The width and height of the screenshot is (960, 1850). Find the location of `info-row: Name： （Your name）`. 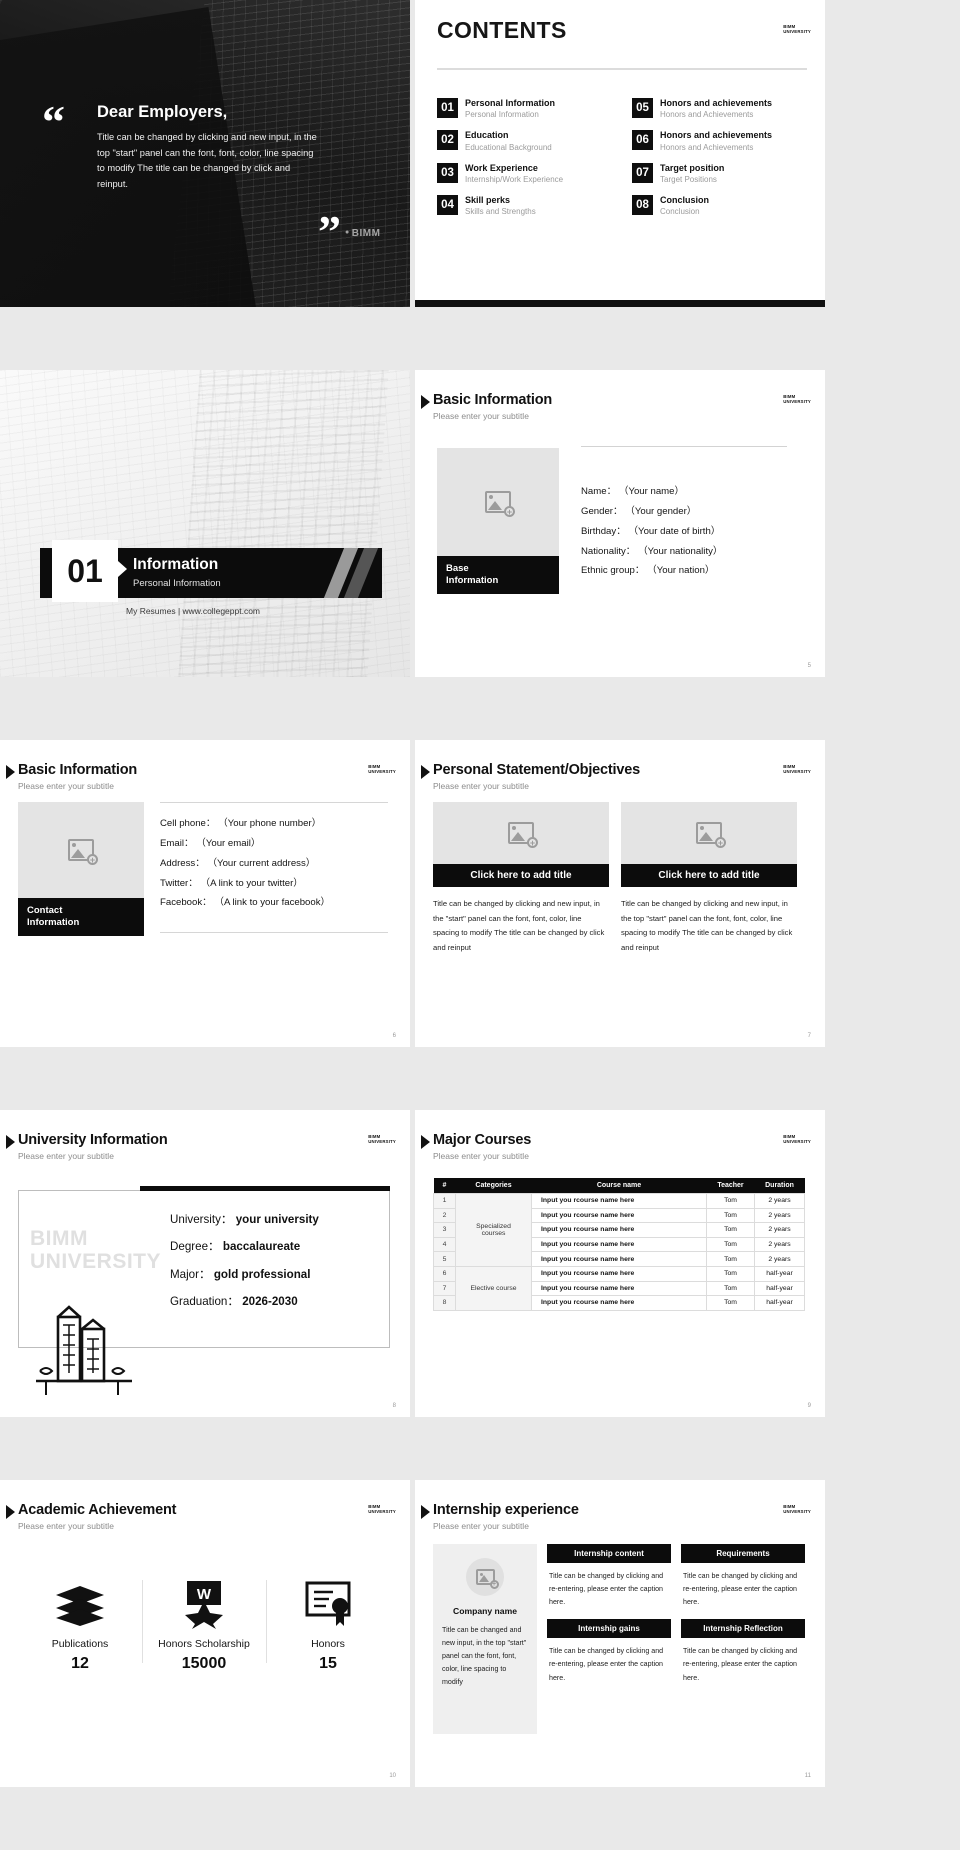

info-row: Name： （Your name） is located at coordinates (633, 491).